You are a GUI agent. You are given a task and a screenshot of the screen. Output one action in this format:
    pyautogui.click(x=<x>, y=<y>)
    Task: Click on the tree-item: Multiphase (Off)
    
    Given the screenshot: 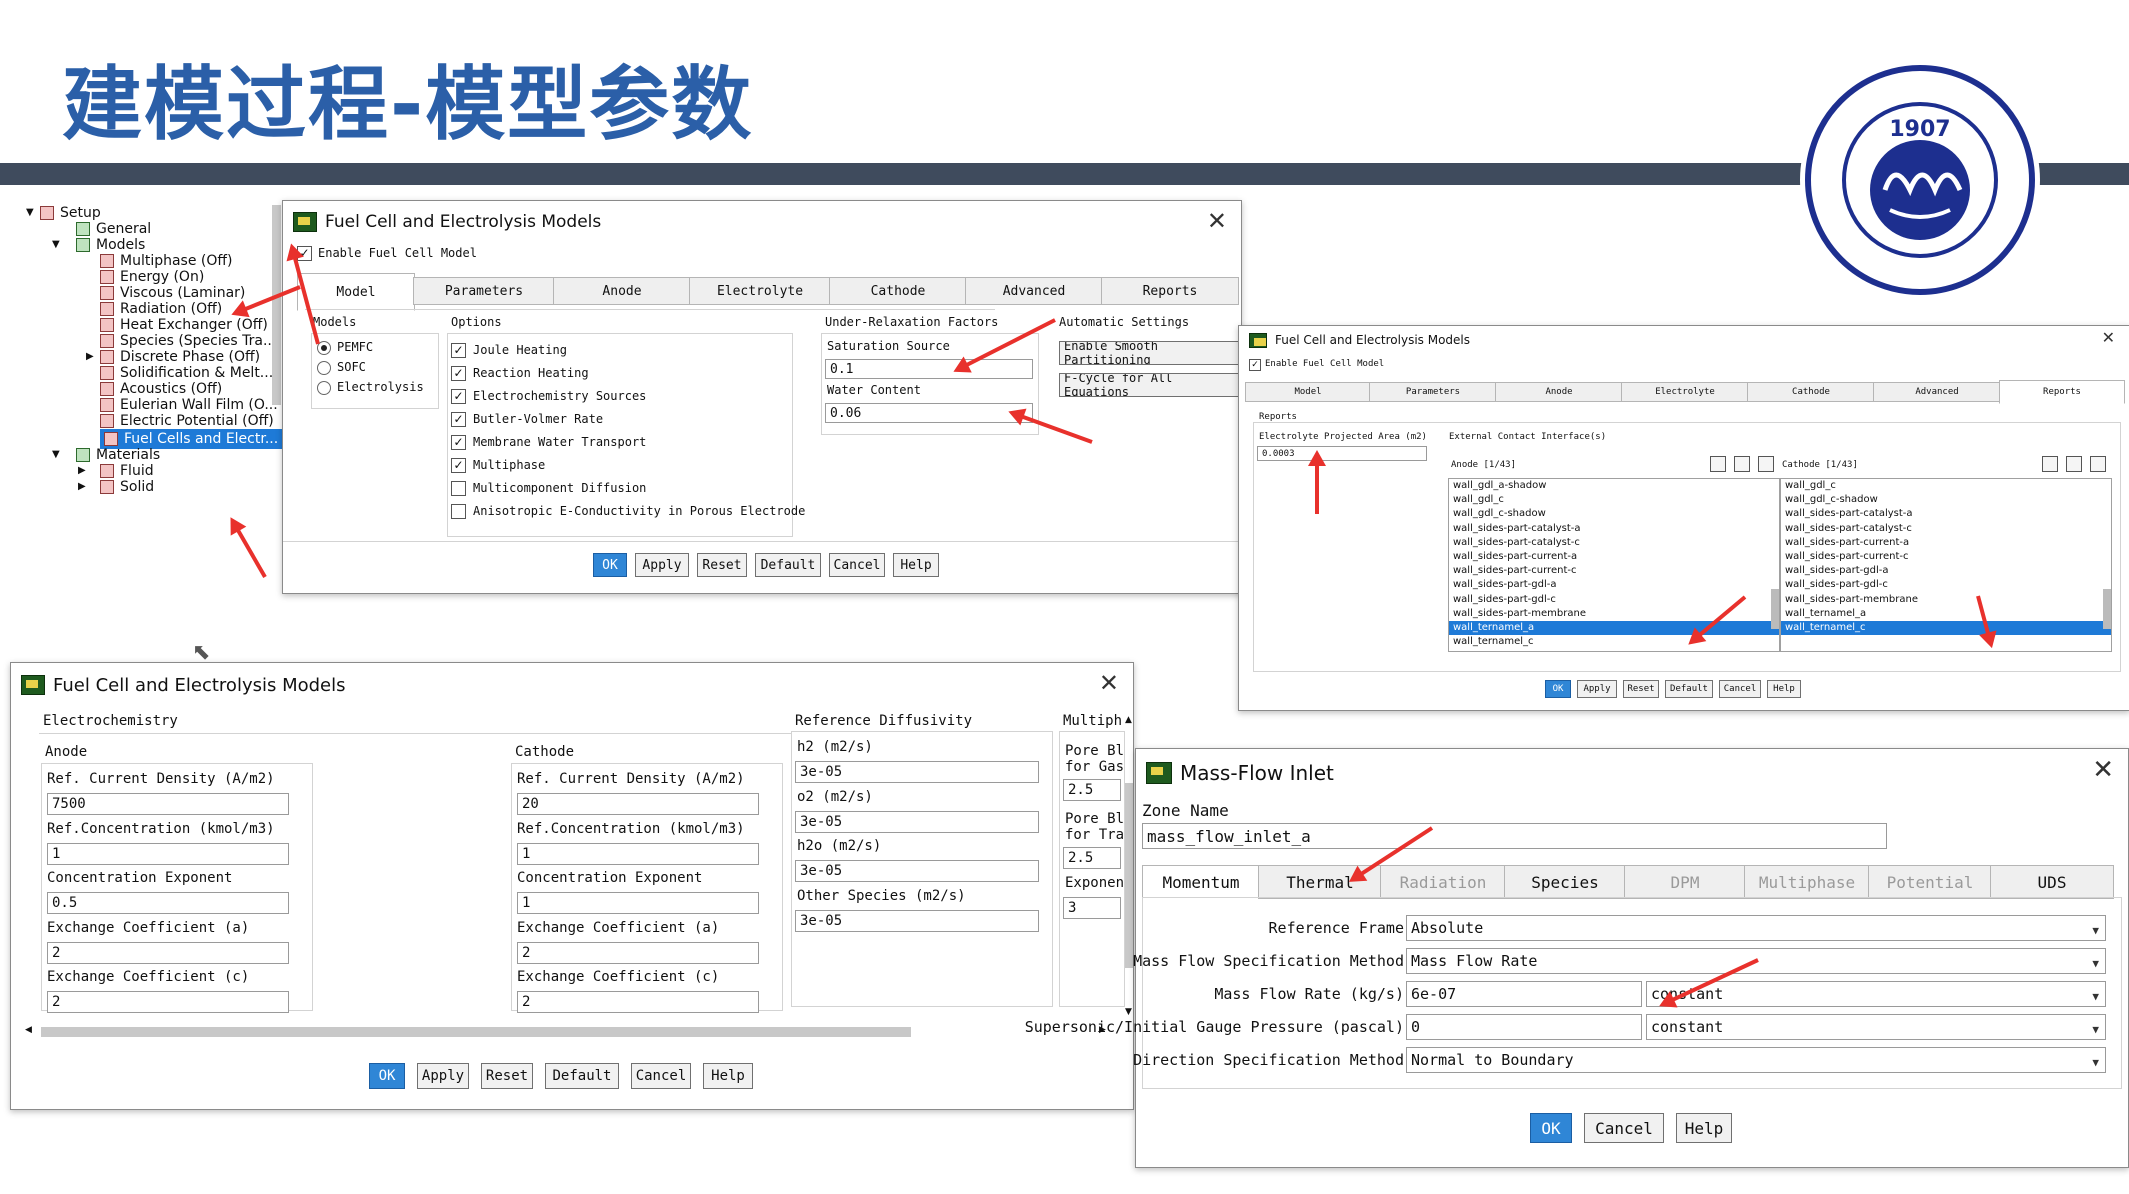 What is the action you would take?
    pyautogui.click(x=166, y=261)
    